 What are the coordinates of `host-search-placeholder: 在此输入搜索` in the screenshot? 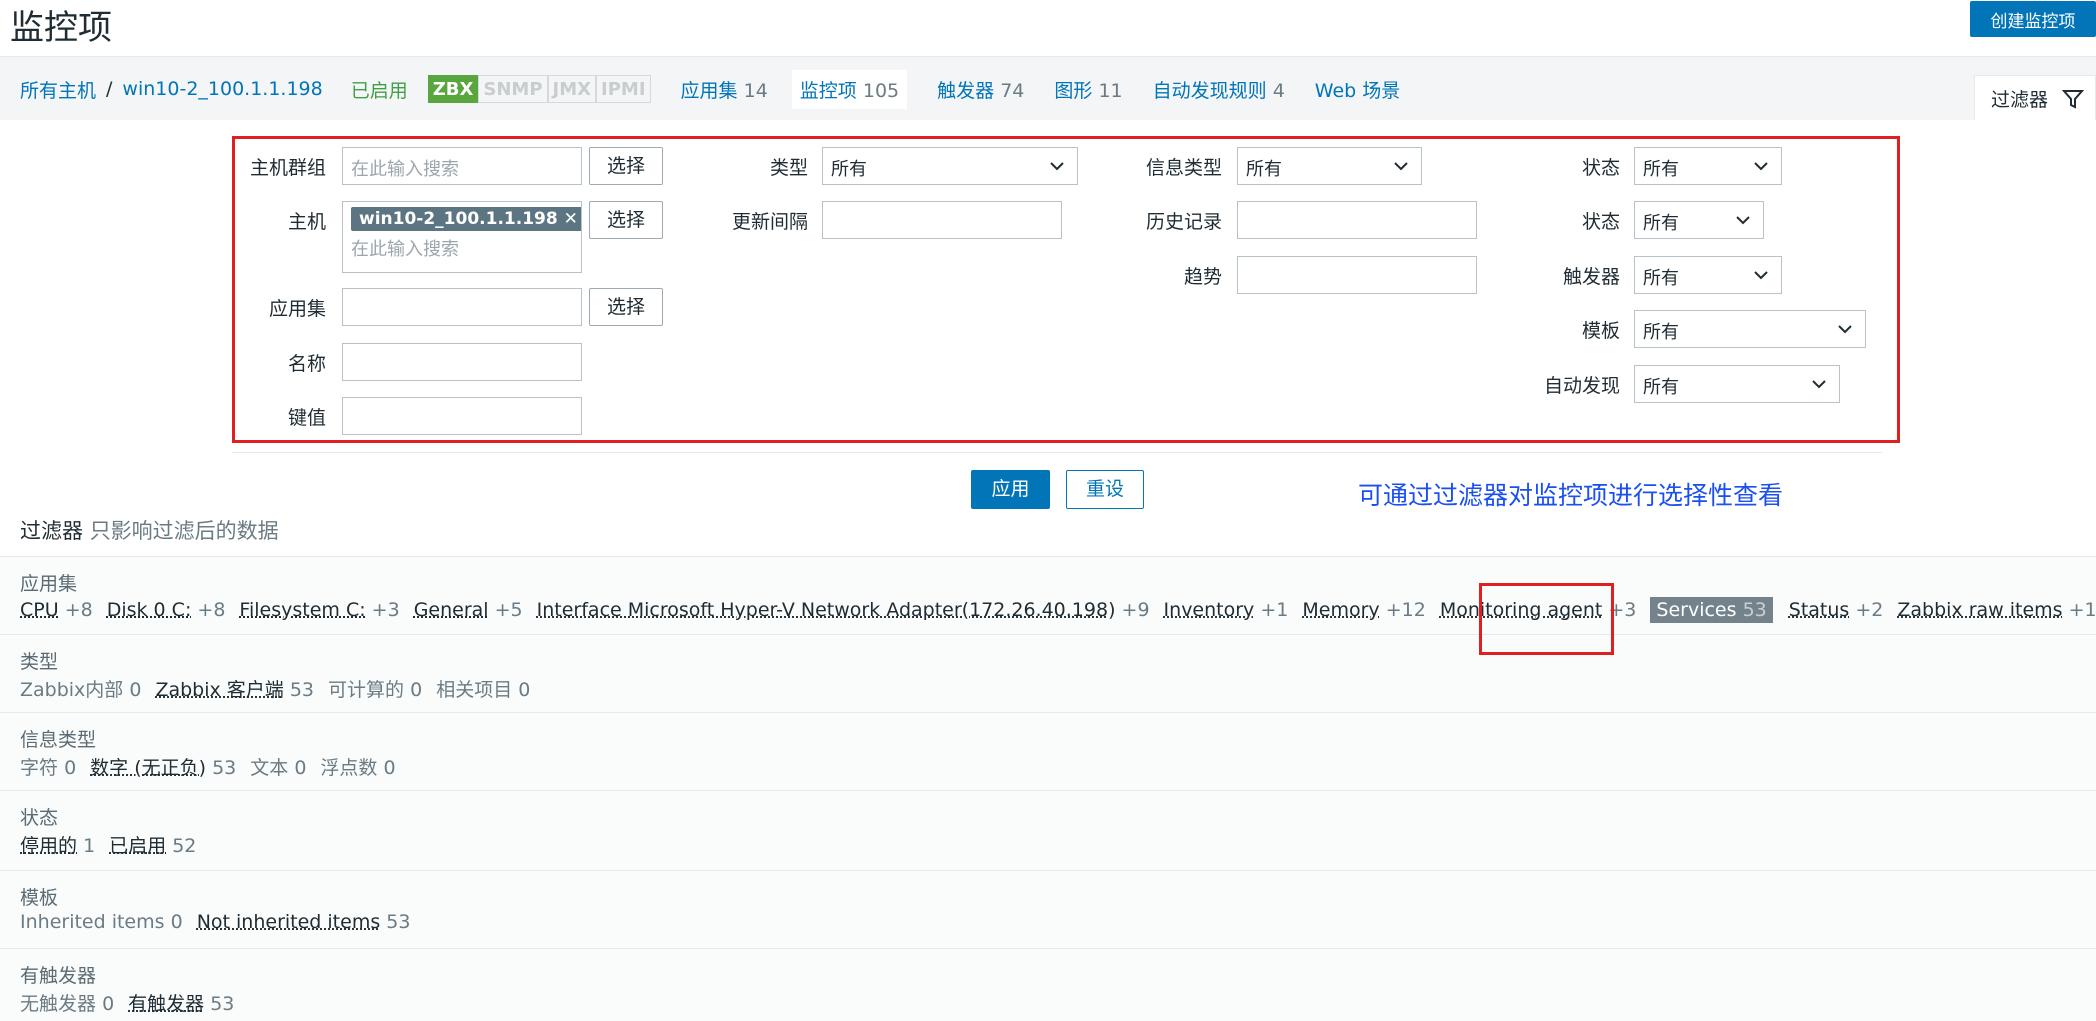 It's located at (405, 249).